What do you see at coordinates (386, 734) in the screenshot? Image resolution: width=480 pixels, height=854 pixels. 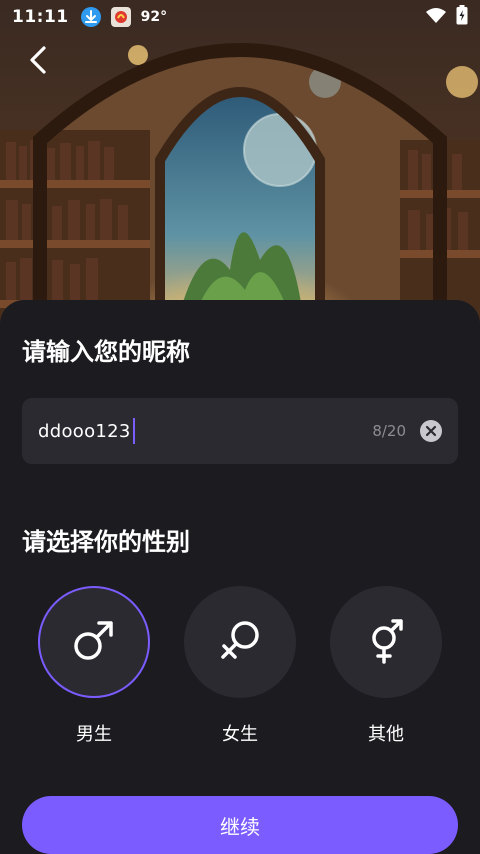 I see `gender-label-other: 其他` at bounding box center [386, 734].